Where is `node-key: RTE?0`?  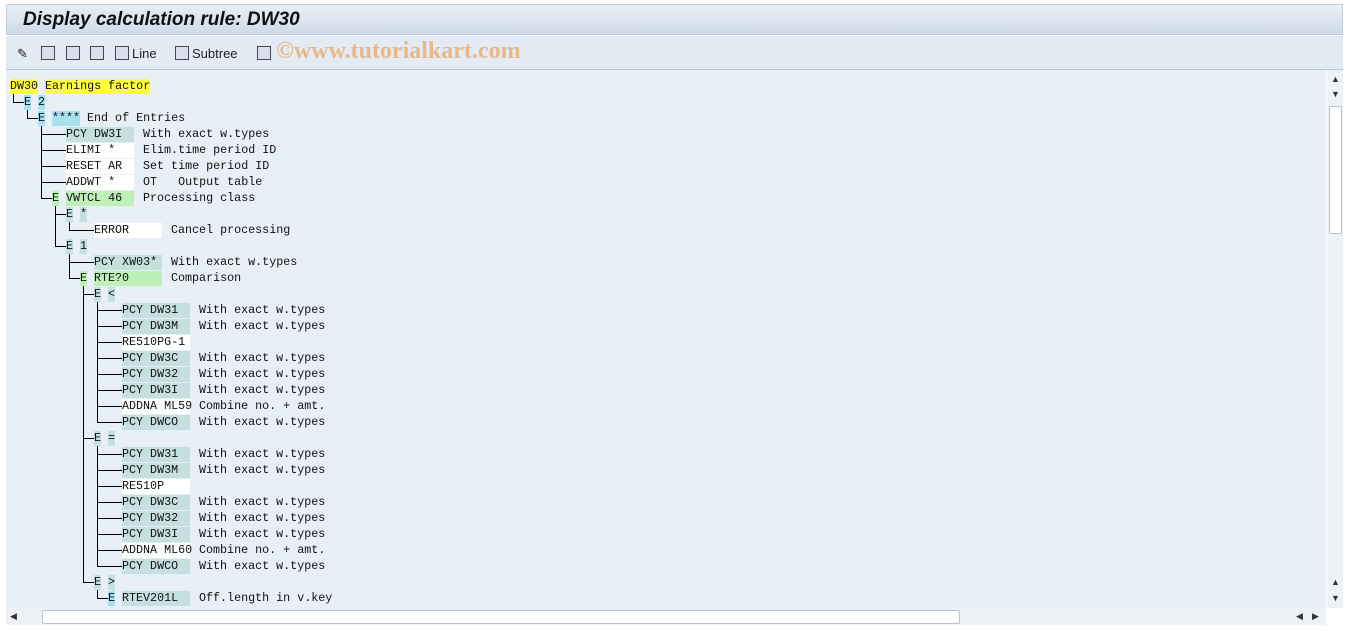
node-key: RTE?0 is located at coordinates (128, 278).